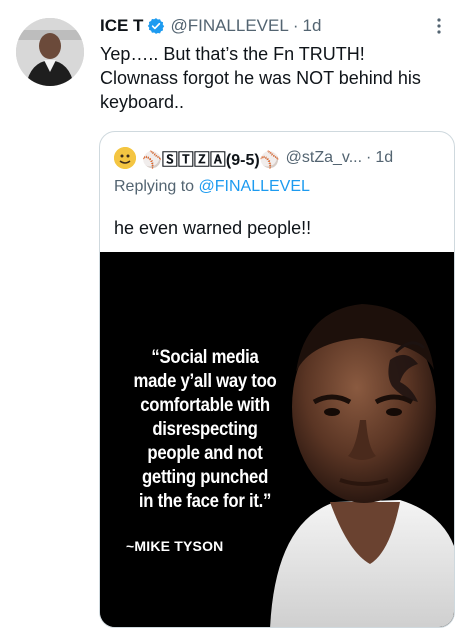 This screenshot has height=639, width=470. What do you see at coordinates (156, 26) in the screenshot?
I see `verified-badge-icon` at bounding box center [156, 26].